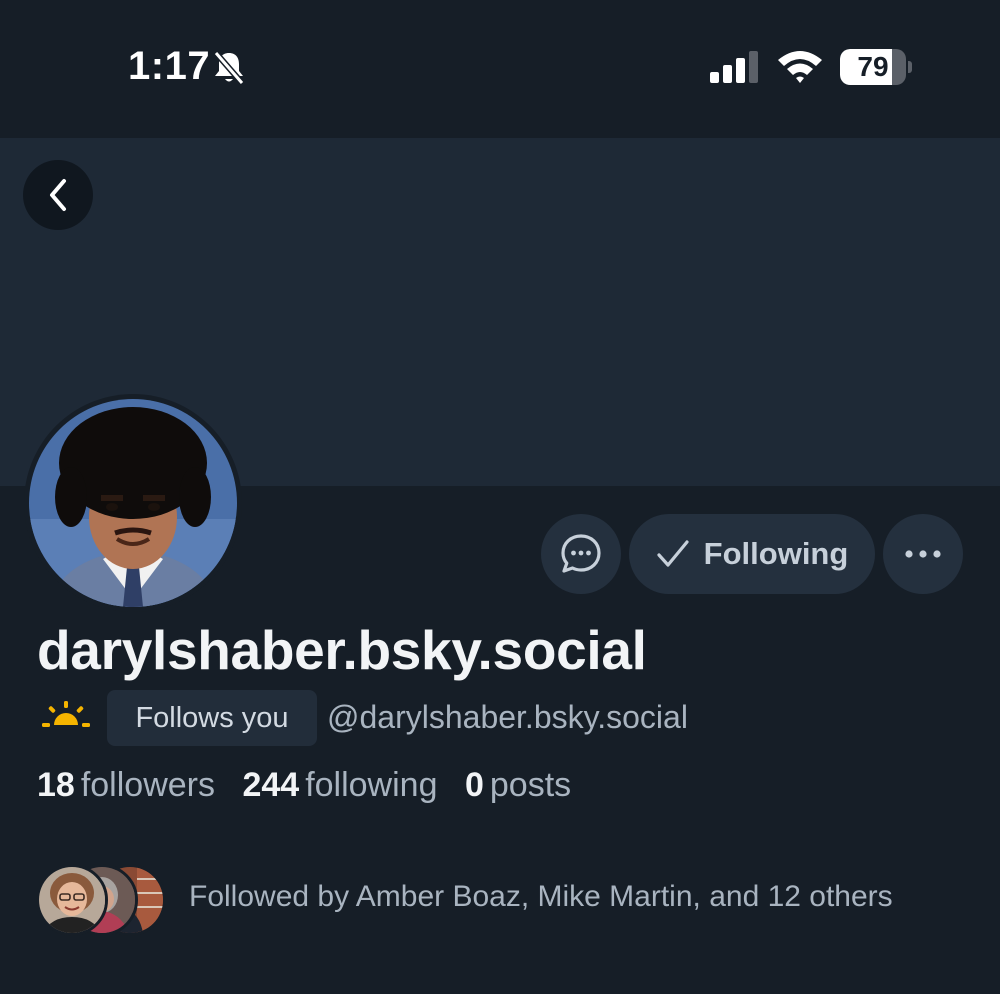  I want to click on following-button-label: Following, so click(776, 553).